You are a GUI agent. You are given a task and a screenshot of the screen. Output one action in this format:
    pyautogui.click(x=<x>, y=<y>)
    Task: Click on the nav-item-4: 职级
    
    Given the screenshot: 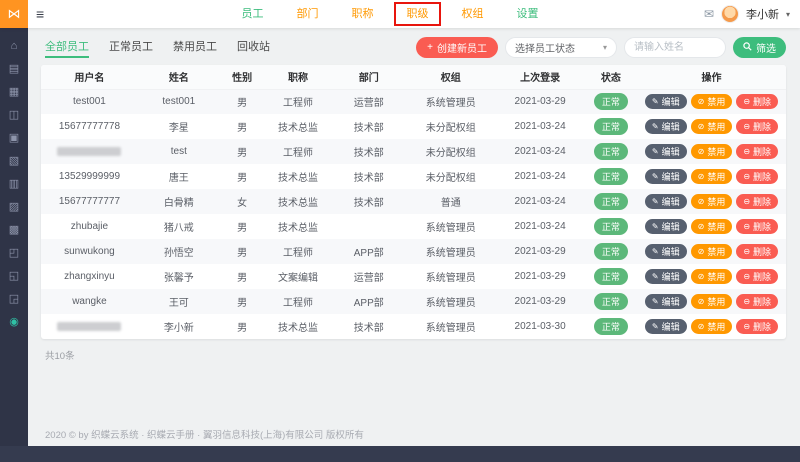 What is the action you would take?
    pyautogui.click(x=417, y=14)
    